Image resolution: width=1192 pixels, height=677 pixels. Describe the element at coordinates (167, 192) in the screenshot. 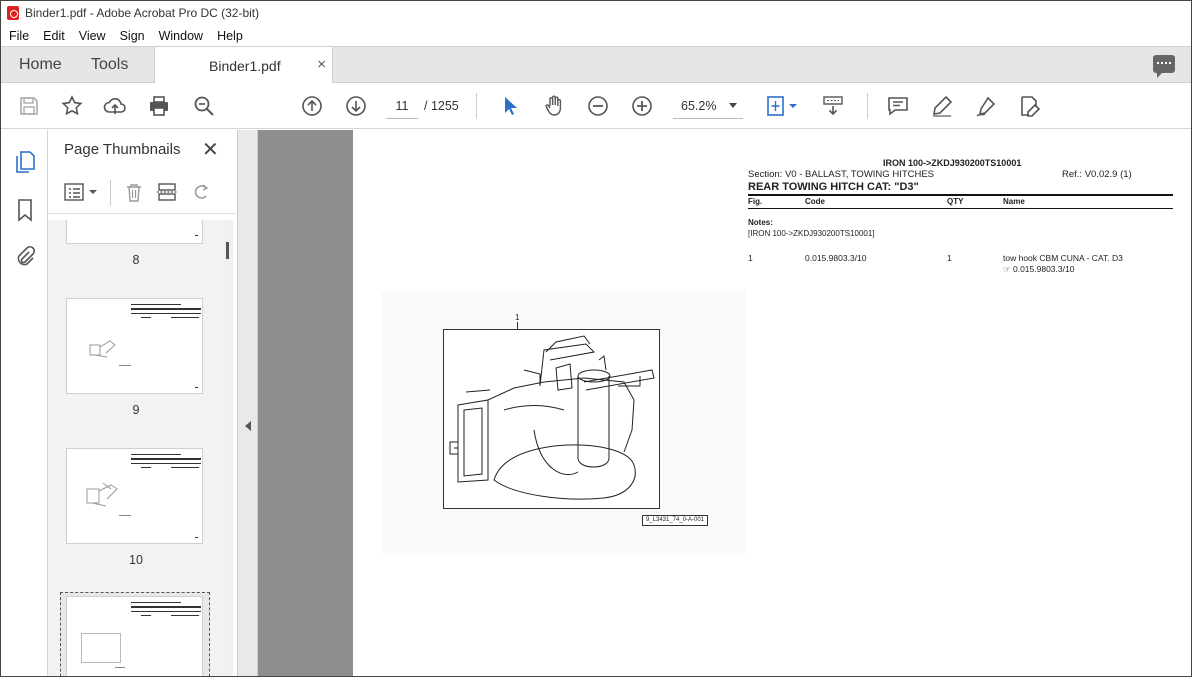

I see `extract-page-icon` at that location.